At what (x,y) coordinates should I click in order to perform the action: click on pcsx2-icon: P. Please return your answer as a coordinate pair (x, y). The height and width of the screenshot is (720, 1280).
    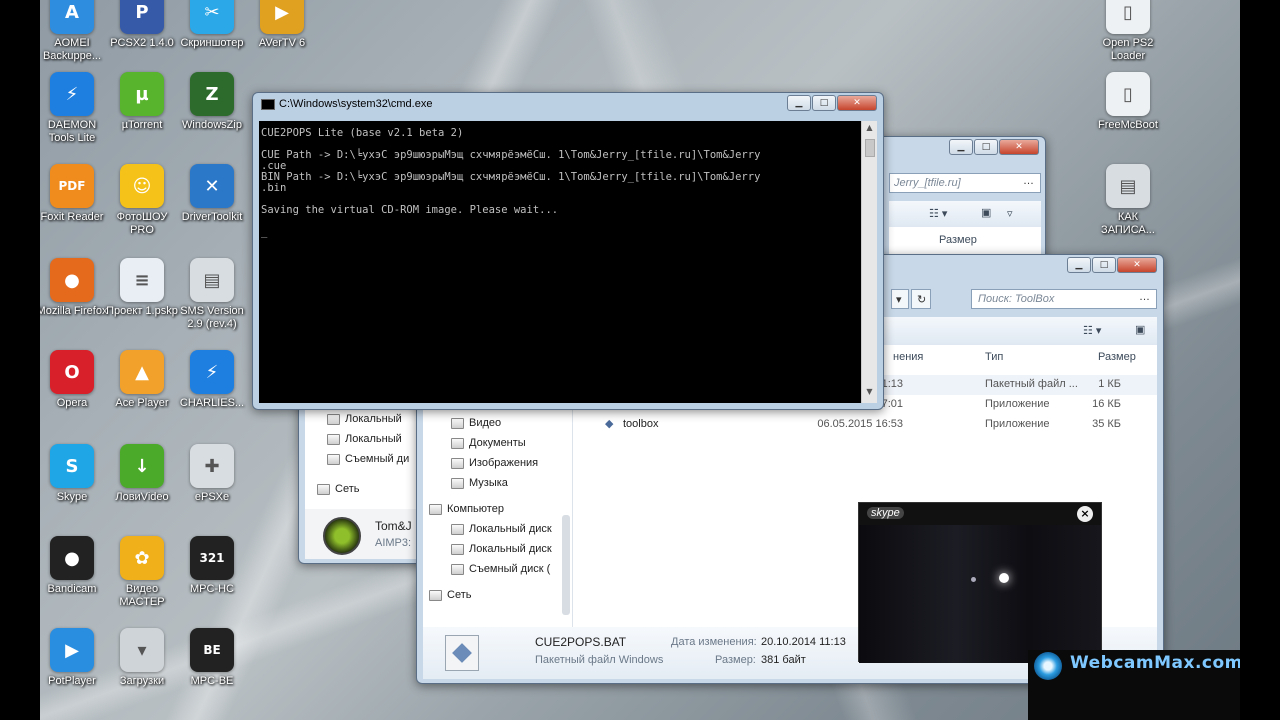
    Looking at the image, I should click on (142, 17).